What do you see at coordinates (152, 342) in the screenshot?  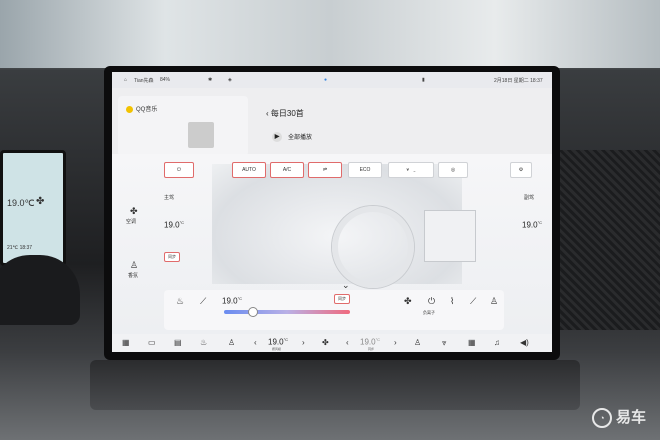 I see `car-icon: ▭` at bounding box center [152, 342].